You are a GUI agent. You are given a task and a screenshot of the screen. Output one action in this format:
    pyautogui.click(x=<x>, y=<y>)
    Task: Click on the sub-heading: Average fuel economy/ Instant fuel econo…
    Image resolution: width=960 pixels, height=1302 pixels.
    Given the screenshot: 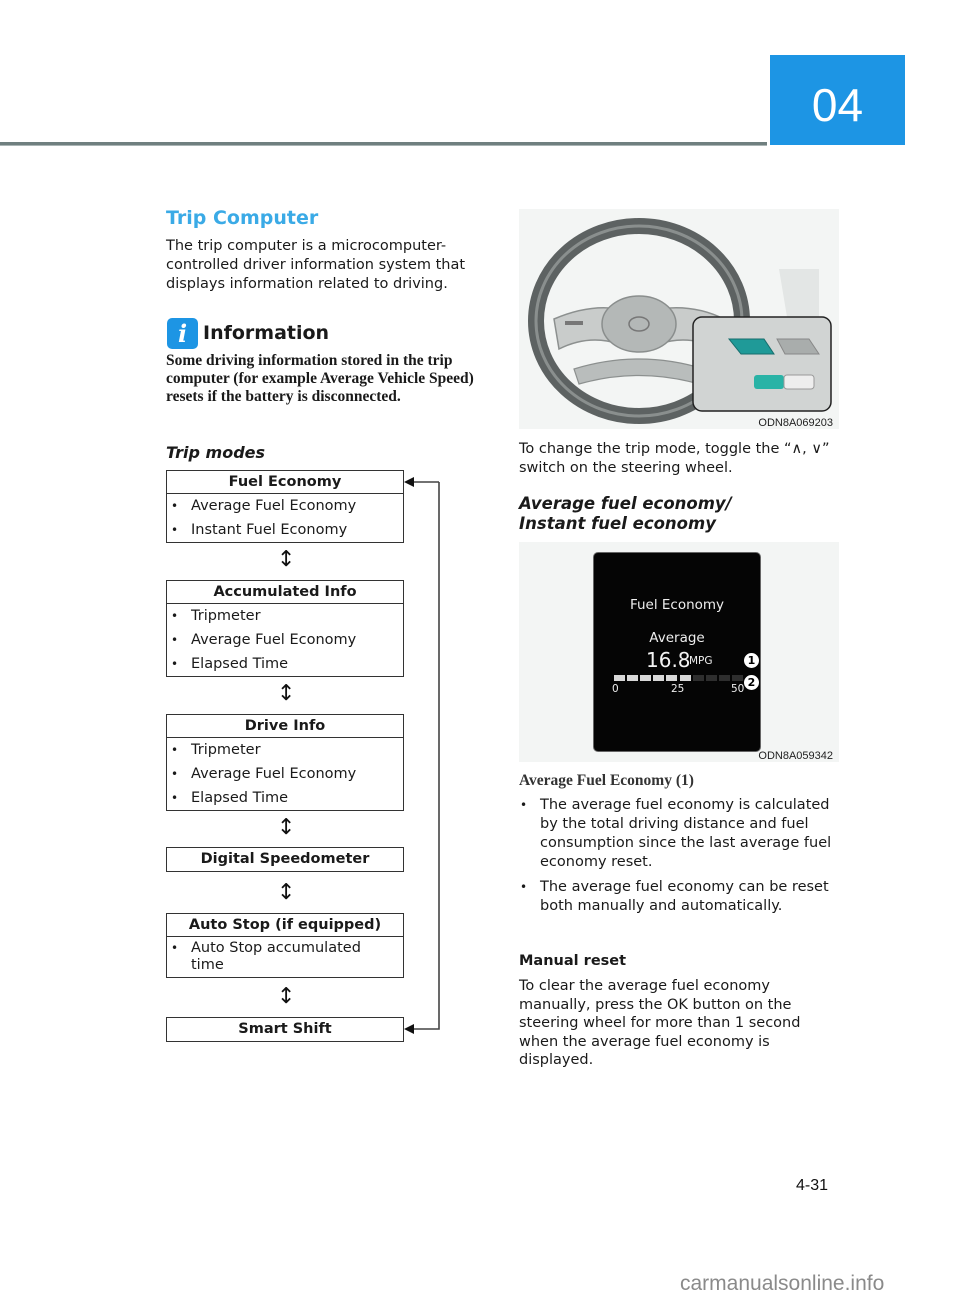 What is the action you would take?
    pyautogui.click(x=625, y=513)
    